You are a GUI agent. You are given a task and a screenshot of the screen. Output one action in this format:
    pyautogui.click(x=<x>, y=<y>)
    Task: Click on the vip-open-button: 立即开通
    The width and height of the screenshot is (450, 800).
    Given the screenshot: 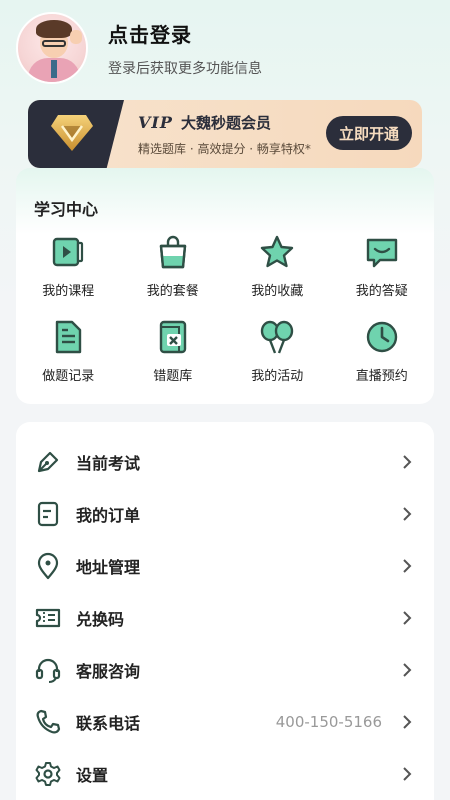 What is the action you would take?
    pyautogui.click(x=369, y=133)
    